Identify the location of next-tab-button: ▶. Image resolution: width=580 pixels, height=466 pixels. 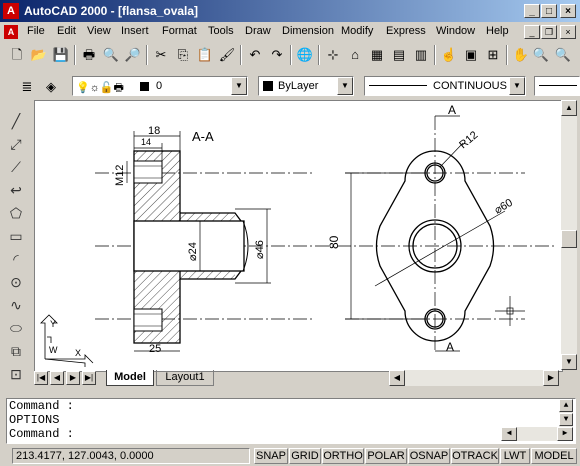
(73, 378).